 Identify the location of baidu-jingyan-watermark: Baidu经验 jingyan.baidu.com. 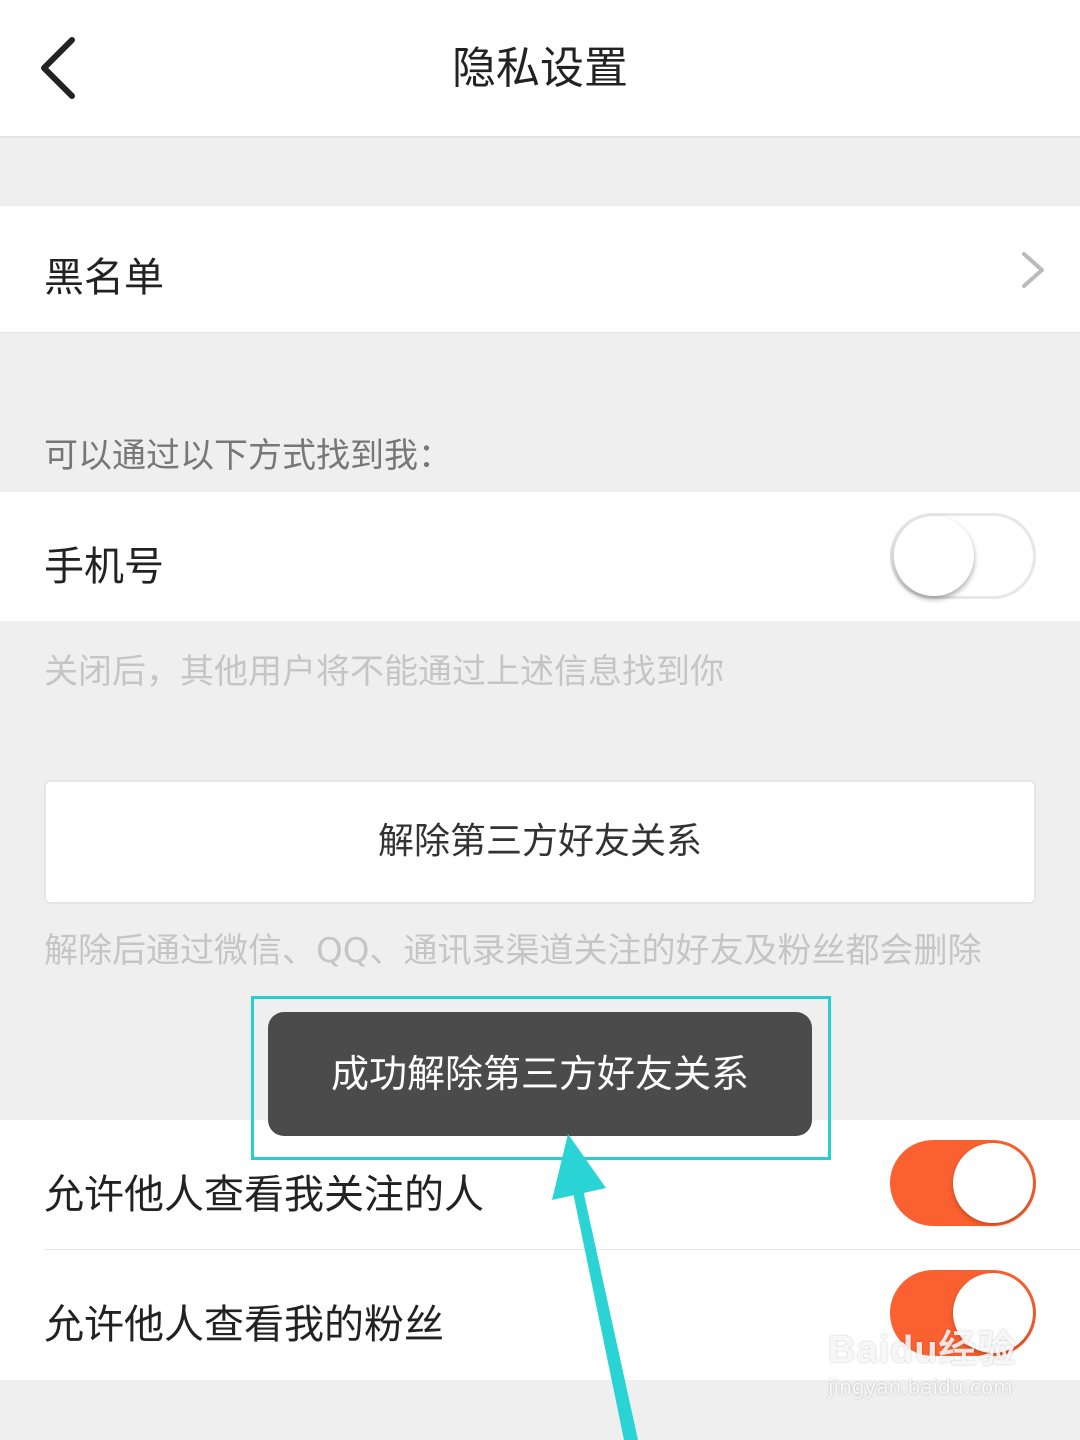
(928, 1368).